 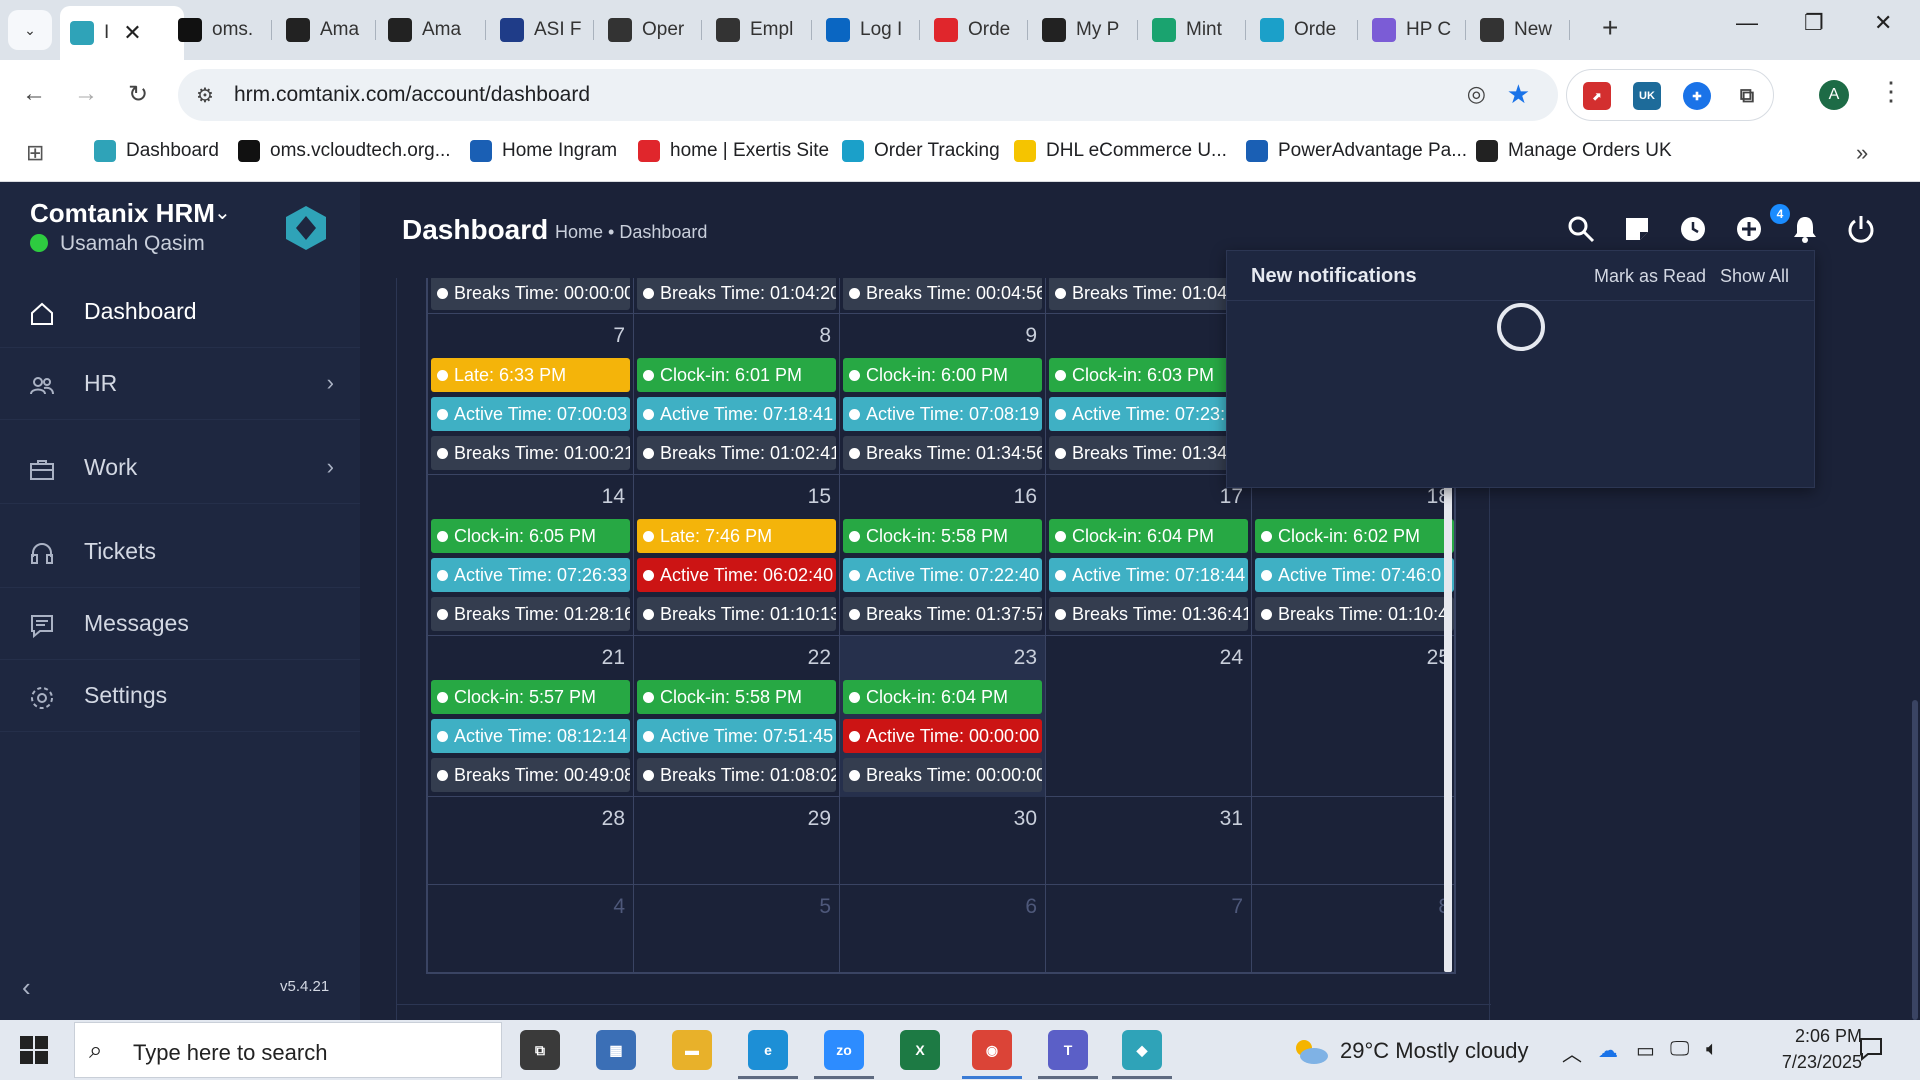 What do you see at coordinates (1476, 94) in the screenshot?
I see `tracking-protection-icon: ◎` at bounding box center [1476, 94].